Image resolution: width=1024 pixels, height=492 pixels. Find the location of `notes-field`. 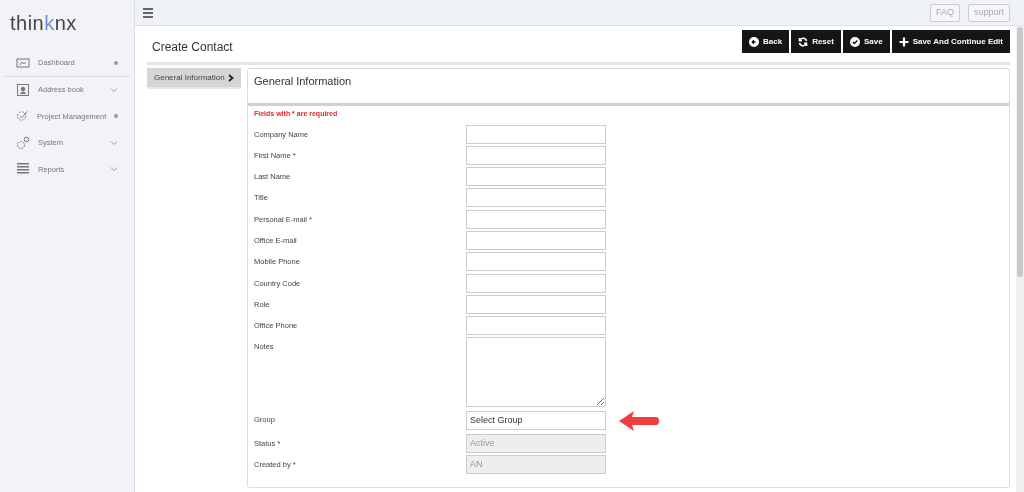

notes-field is located at coordinates (536, 372).